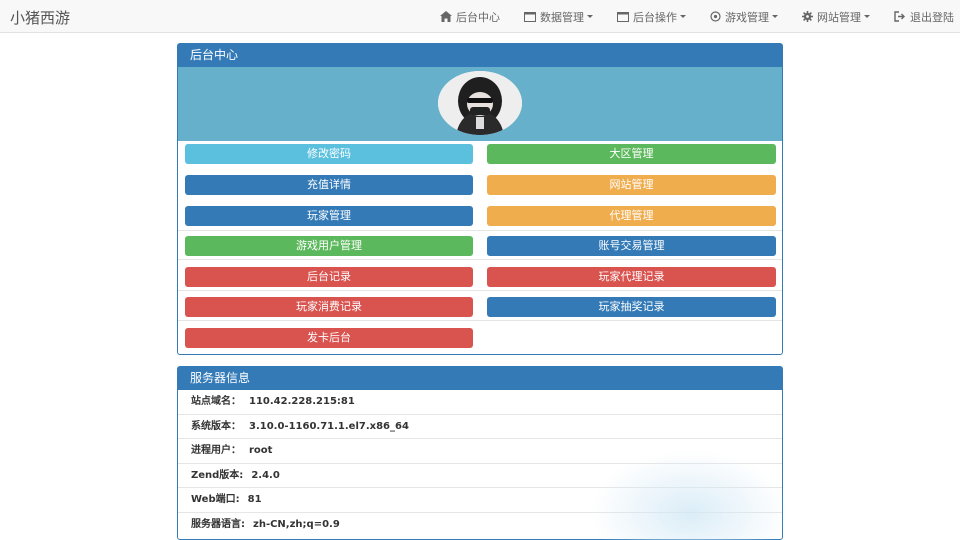 This screenshot has height=540, width=960. I want to click on top-navbar: 小猪西游 后台中心 数据管理 后台操作 游戏管理 网站管理 退出登陆, so click(480, 16).